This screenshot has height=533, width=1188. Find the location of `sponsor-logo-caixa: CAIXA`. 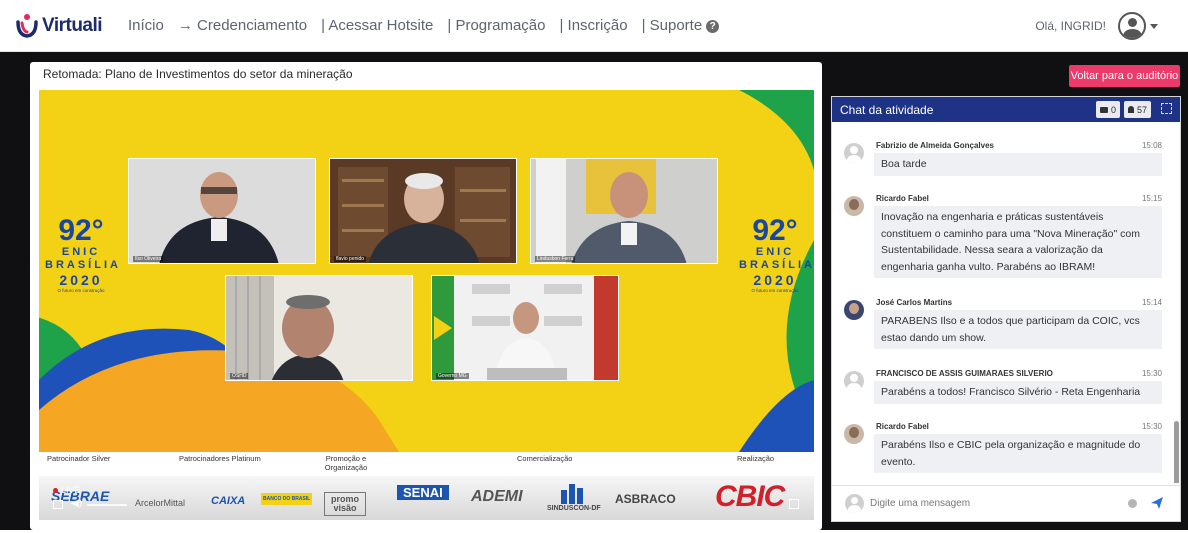

sponsor-logo-caixa: CAIXA is located at coordinates (228, 501).